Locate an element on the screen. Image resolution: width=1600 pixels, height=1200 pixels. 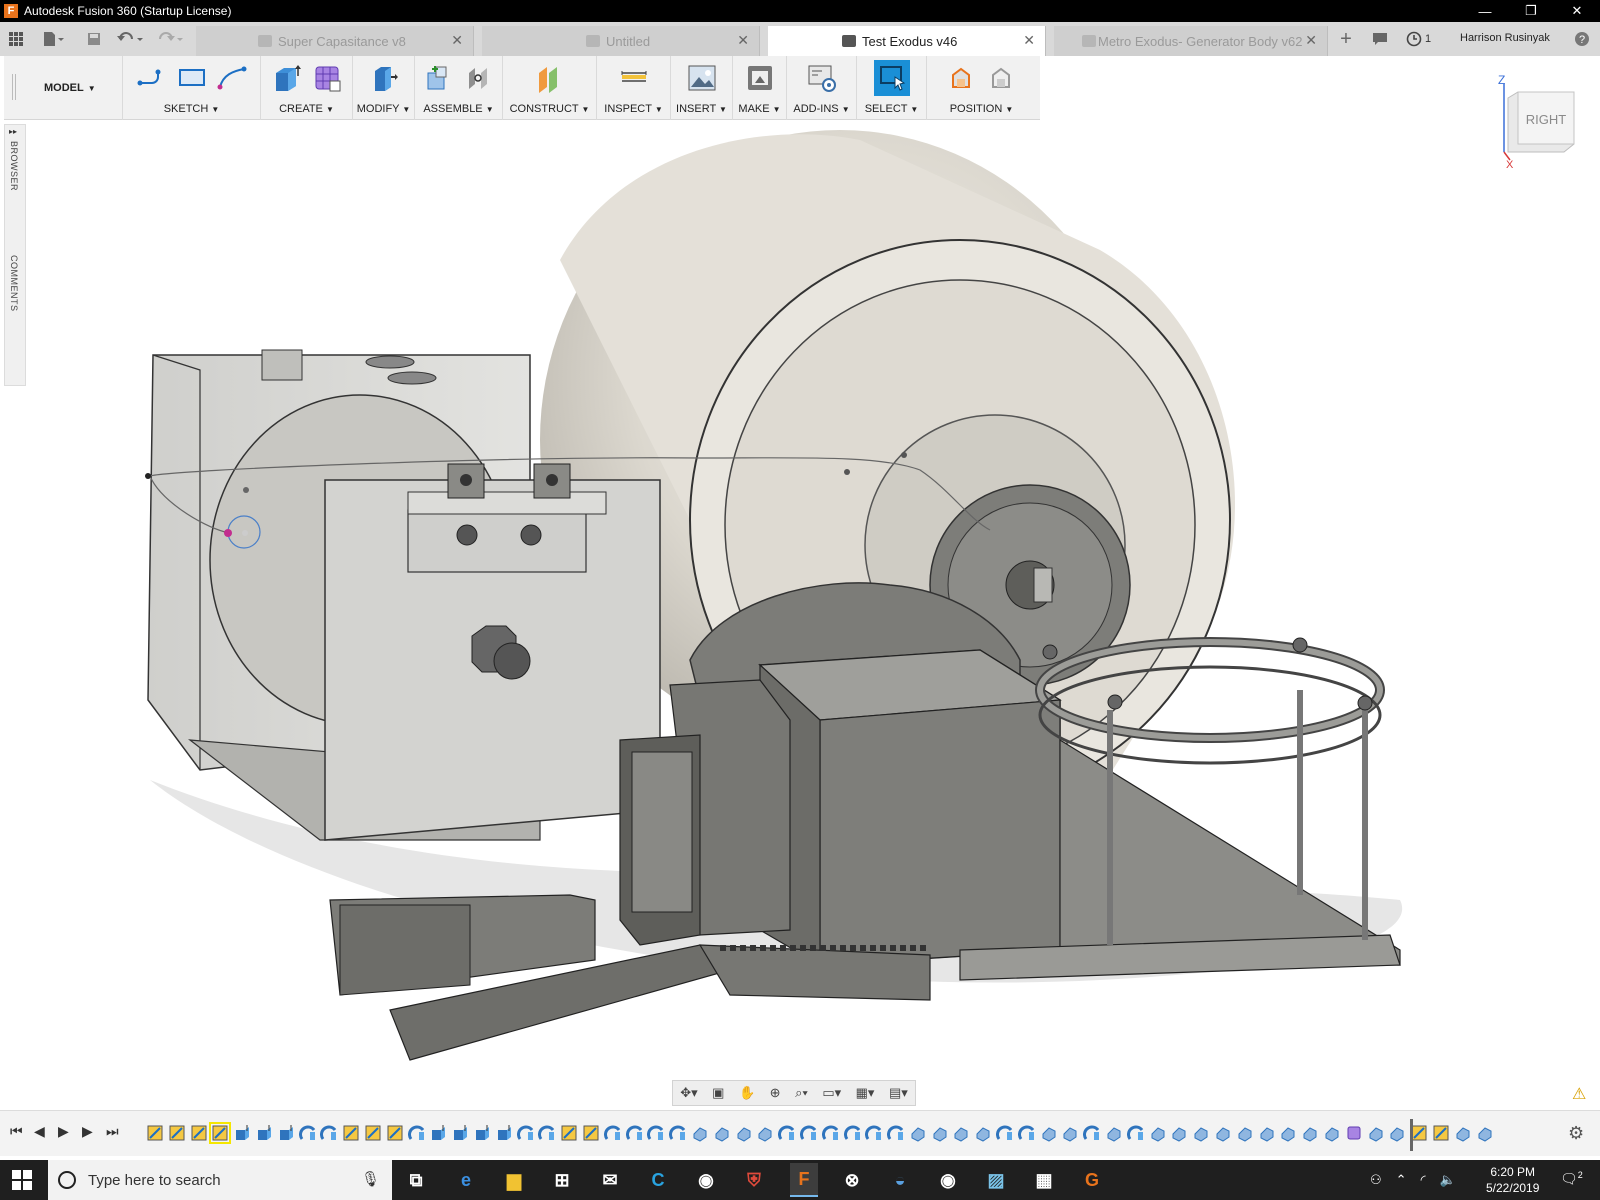
task-view-icon: ⧉ is located at coordinates (416, 1180).